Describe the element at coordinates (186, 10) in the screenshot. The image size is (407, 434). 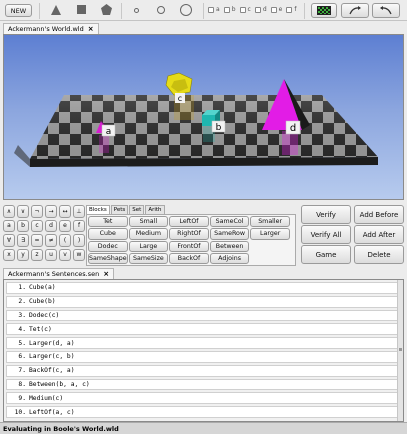
I see `large-size-icon` at that location.